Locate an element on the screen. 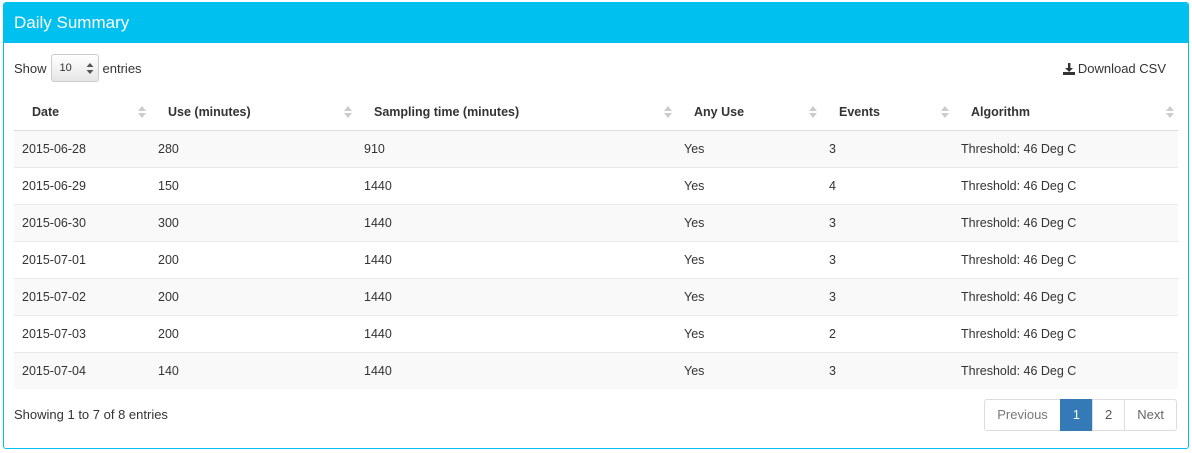 The image size is (1192, 453). download-csv-label: Download CSV is located at coordinates (1121, 68).